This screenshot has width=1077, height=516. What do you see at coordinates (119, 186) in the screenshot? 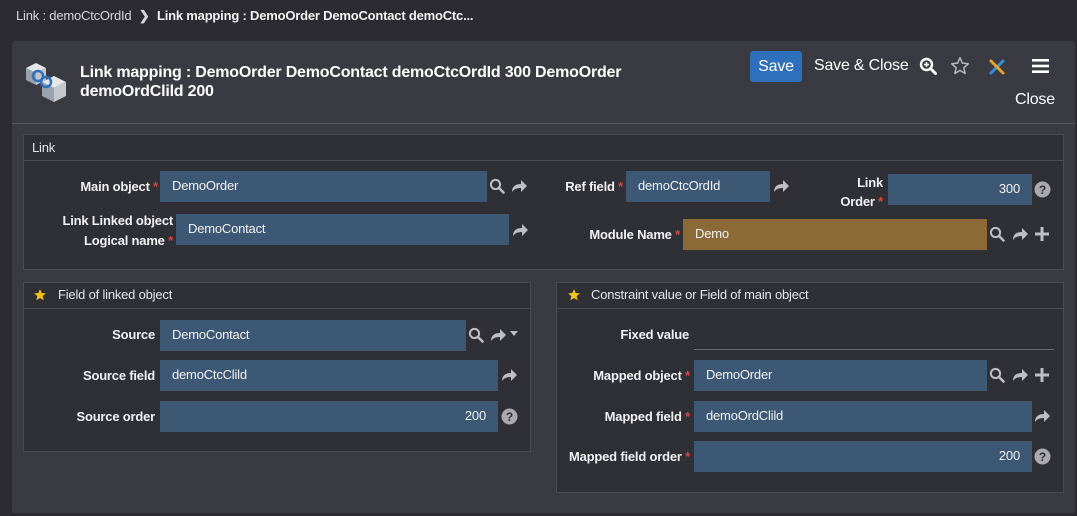
I see `main-object-label: Main object *` at bounding box center [119, 186].